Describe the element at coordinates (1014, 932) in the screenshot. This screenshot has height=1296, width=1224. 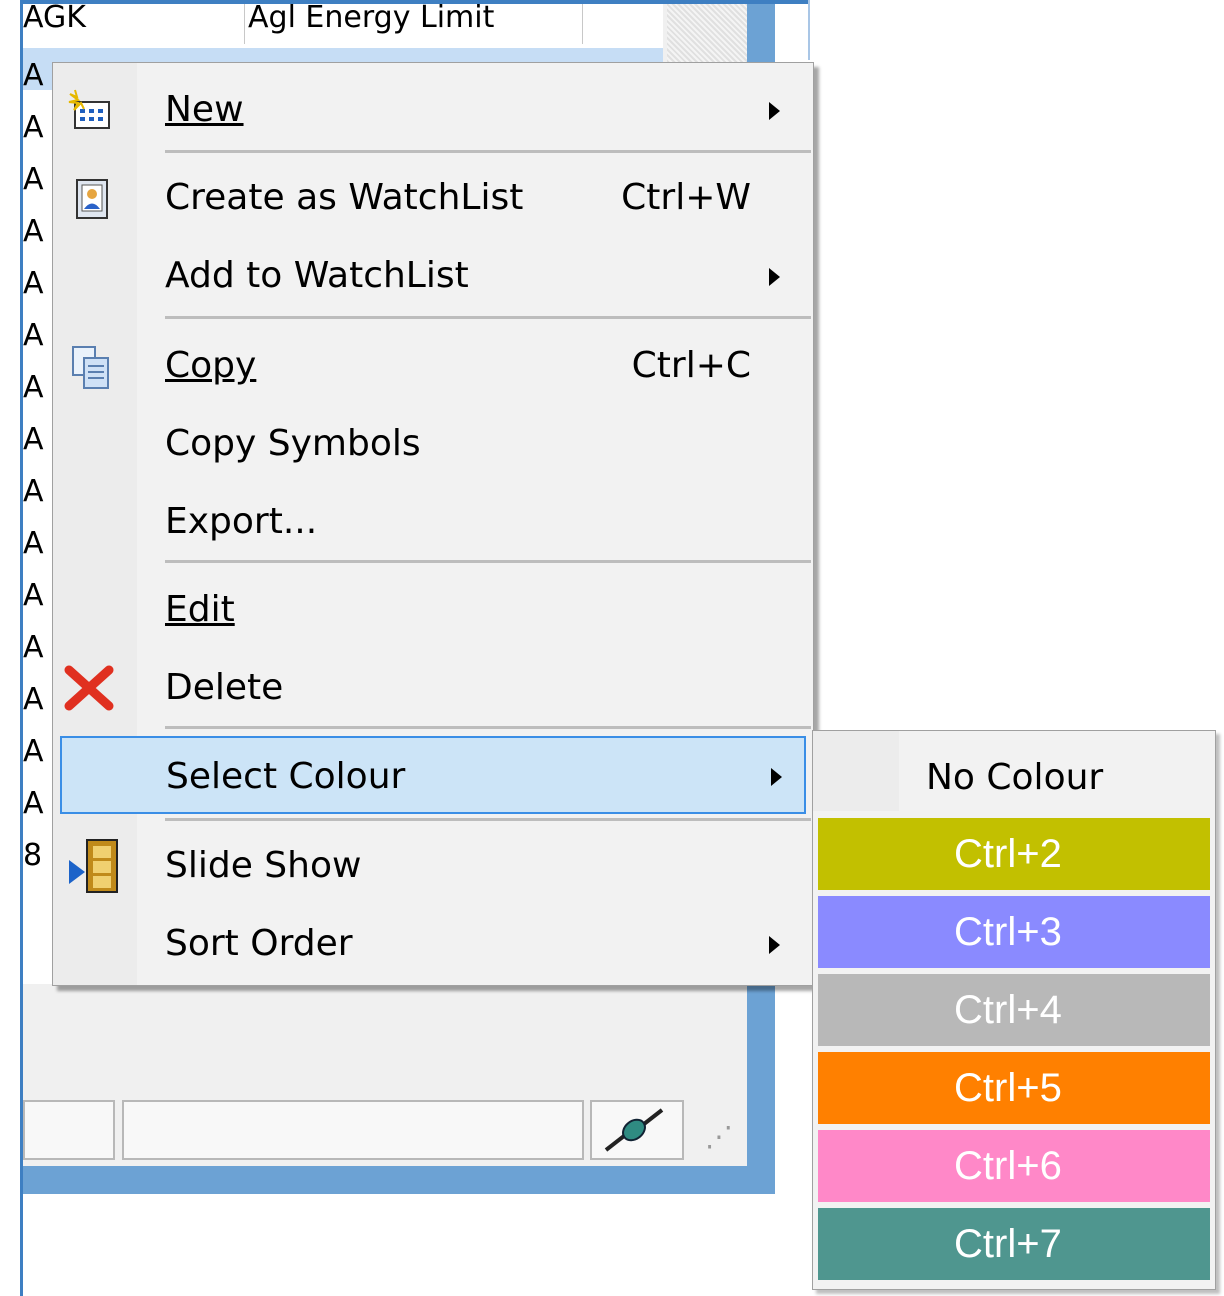
I see `colour-swatch-option: Ctrl+3` at that location.